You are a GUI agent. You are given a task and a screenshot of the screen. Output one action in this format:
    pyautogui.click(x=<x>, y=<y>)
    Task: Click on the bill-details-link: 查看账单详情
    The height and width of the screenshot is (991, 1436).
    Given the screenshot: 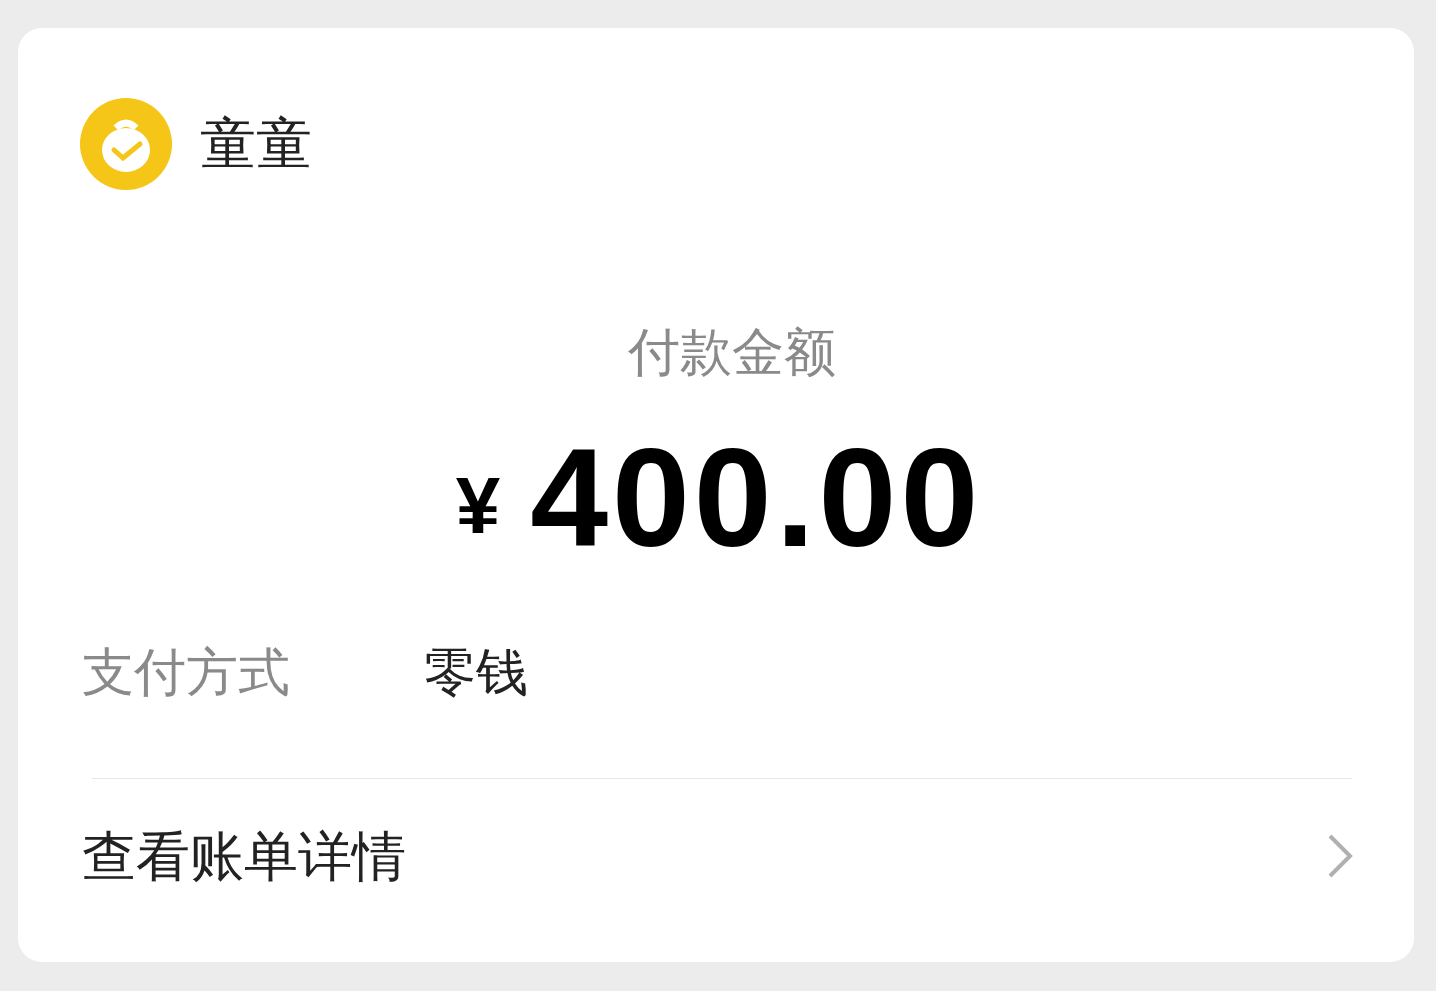 What is the action you would take?
    pyautogui.click(x=716, y=831)
    